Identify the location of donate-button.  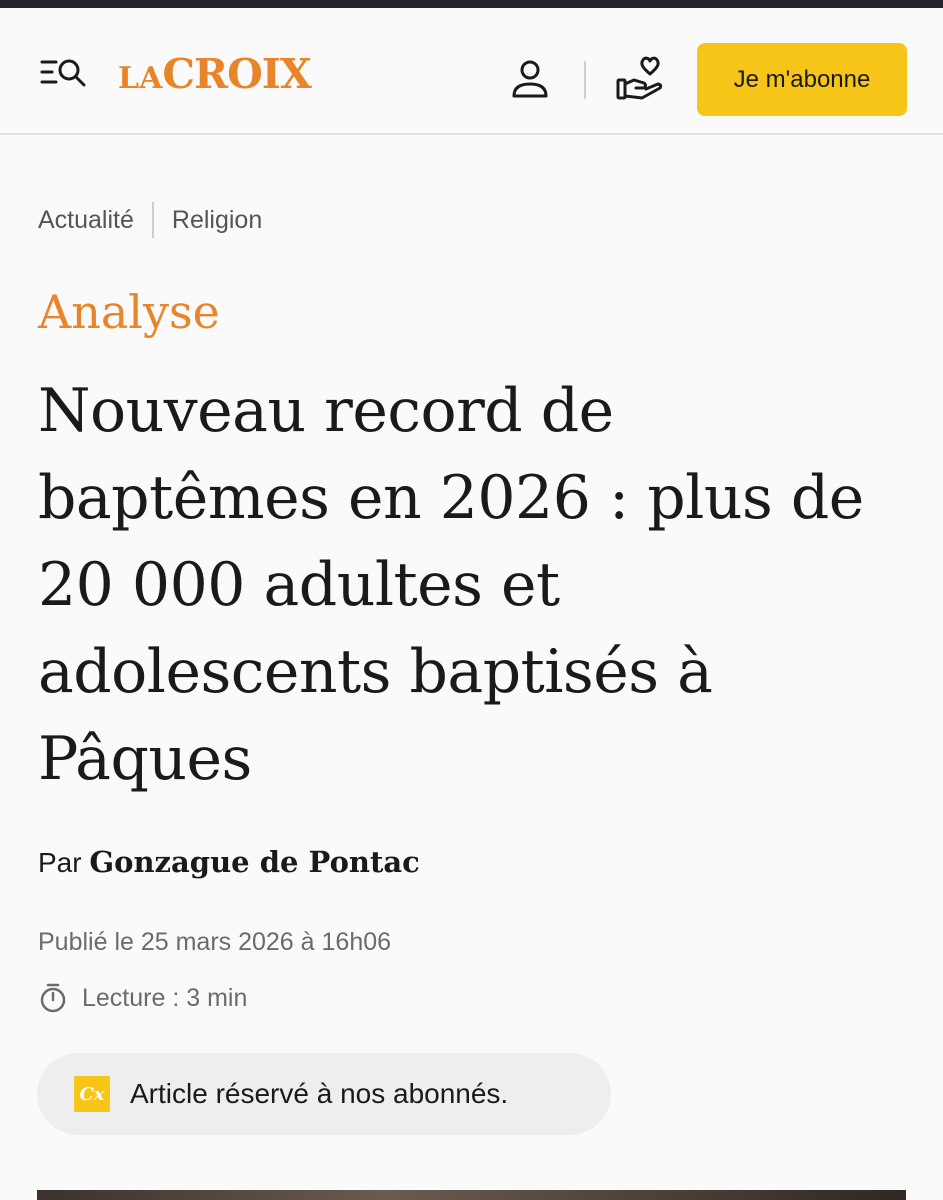
(640, 78).